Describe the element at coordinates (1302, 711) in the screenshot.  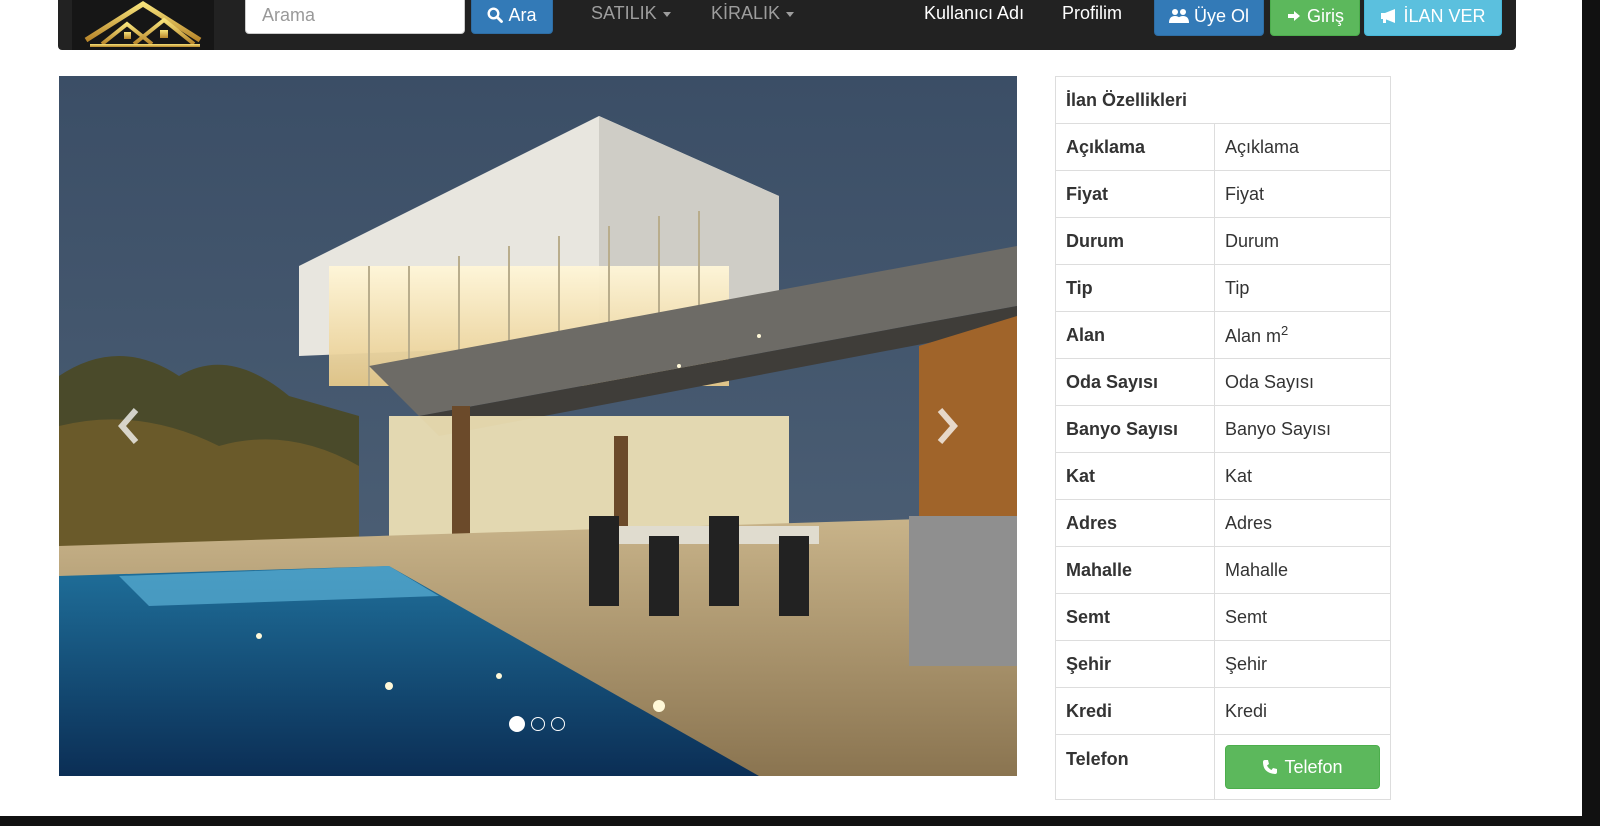
I see `property-value: Kredi` at that location.